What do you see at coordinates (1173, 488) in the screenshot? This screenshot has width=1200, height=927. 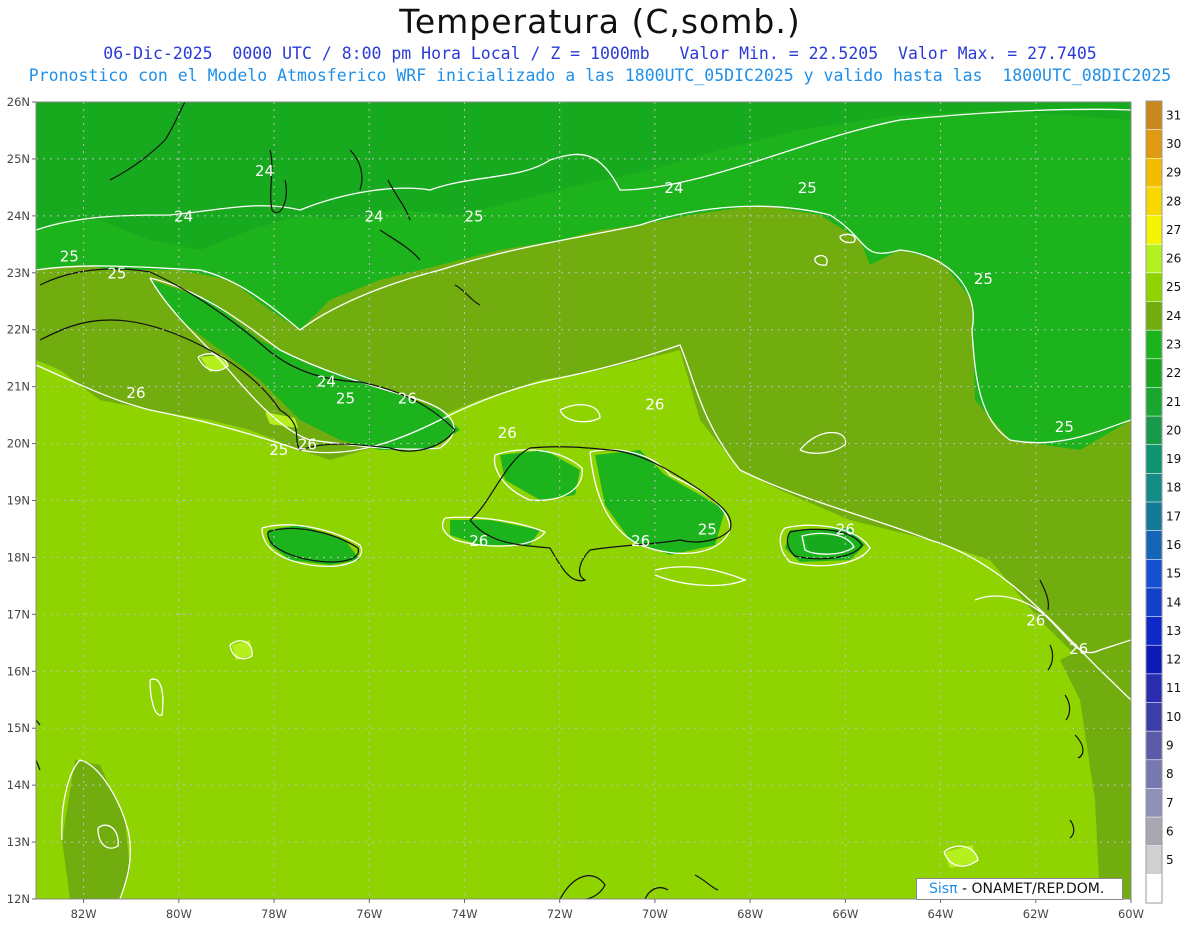 I see `colorbar-label-18: 18` at bounding box center [1173, 488].